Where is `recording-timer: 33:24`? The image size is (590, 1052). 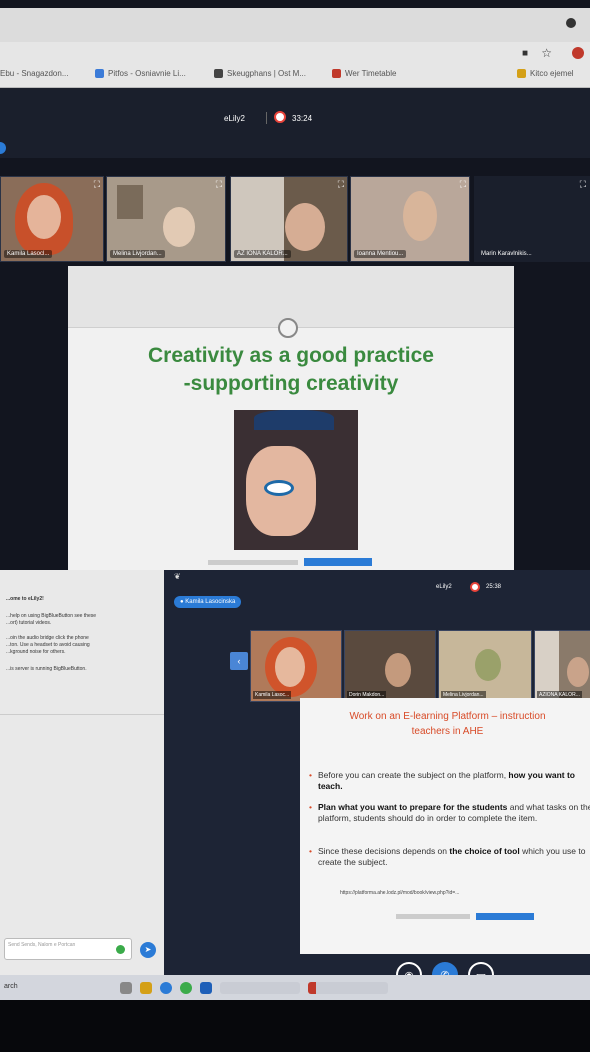 recording-timer: 33:24 is located at coordinates (302, 118).